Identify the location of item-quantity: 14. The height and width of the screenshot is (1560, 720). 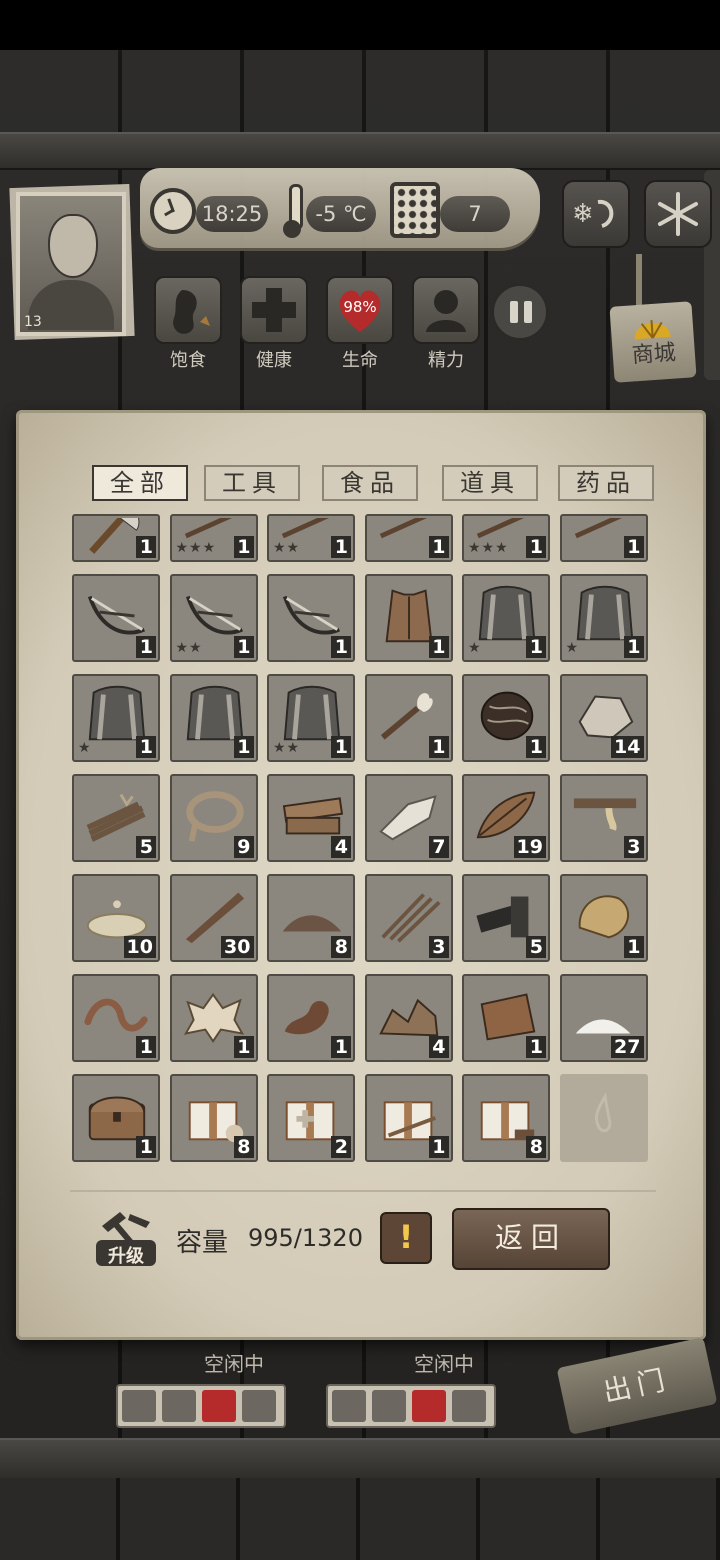
(627, 747).